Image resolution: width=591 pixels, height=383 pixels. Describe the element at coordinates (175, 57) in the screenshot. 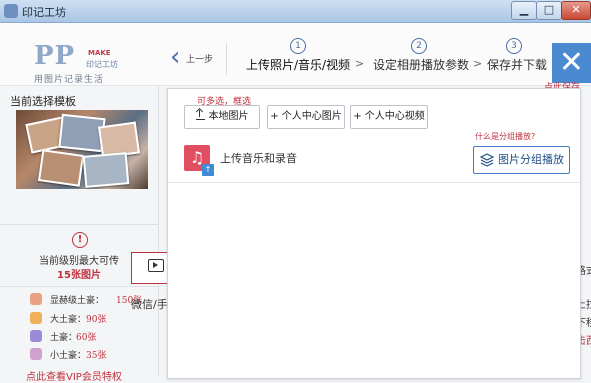

I see `back-arrow-icon: ‹` at that location.